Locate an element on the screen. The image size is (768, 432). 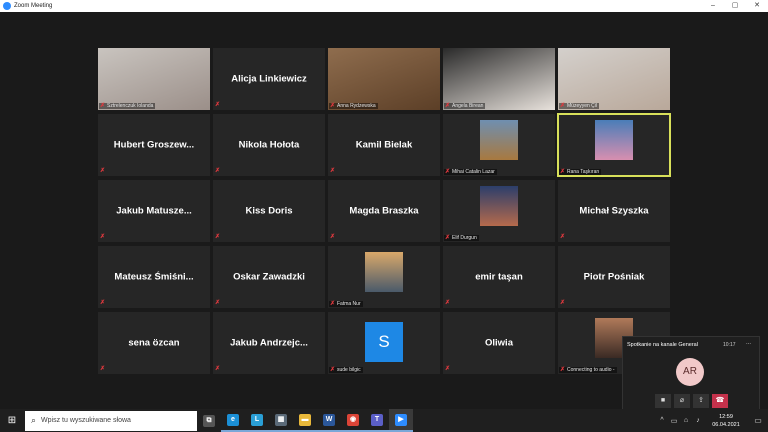
start-button: ⊞ is located at coordinates (12, 420).